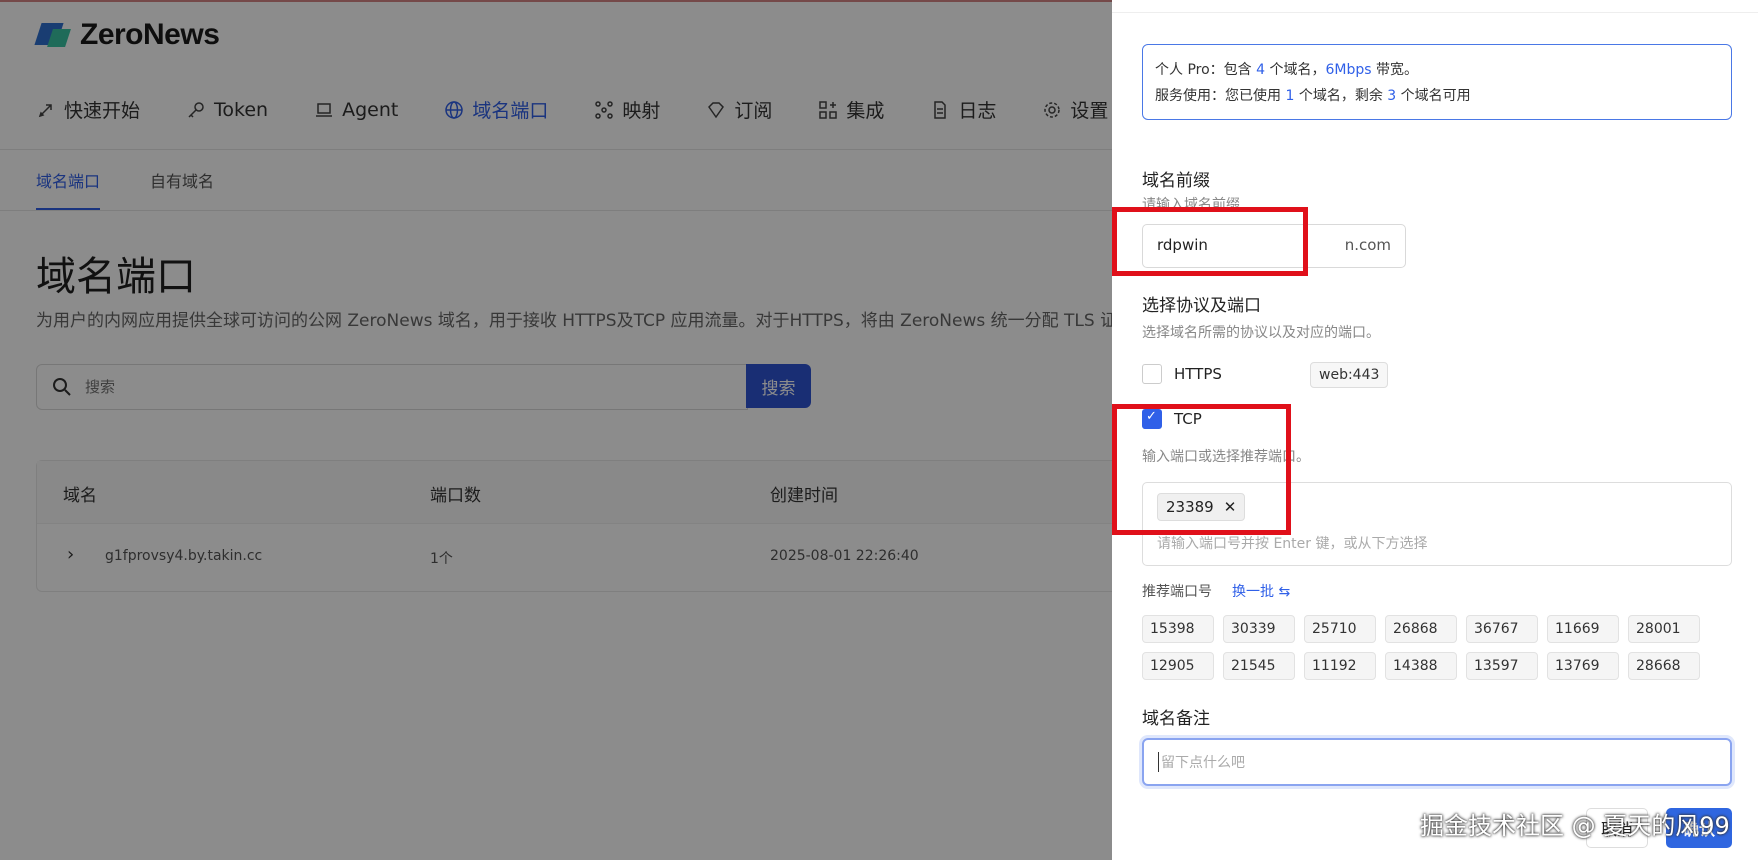 This screenshot has height=860, width=1758. What do you see at coordinates (1206, 70) in the screenshot?
I see `quota-text: 个人 Pro：包含` at bounding box center [1206, 70].